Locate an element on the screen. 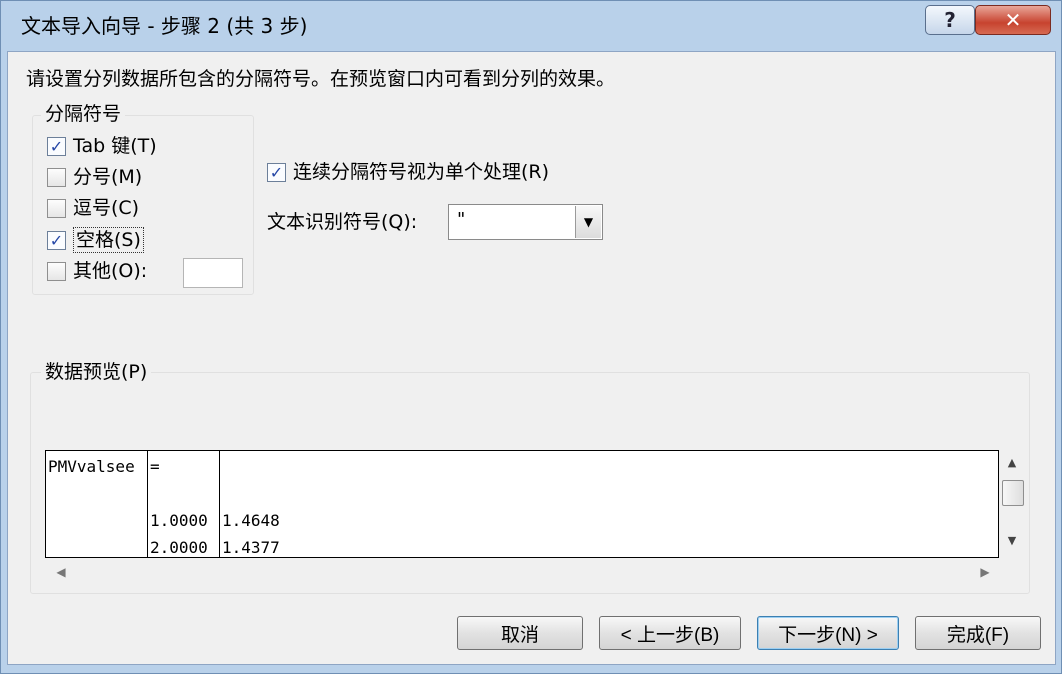 This screenshot has width=1062, height=674. preview-cell: PMVvalsee is located at coordinates (91, 466).